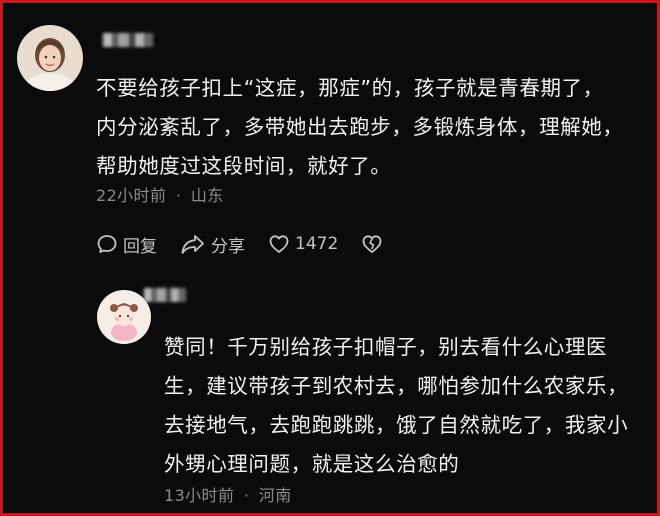 The image size is (660, 516). Describe the element at coordinates (317, 244) in the screenshot. I see `like-count: 1472` at that location.